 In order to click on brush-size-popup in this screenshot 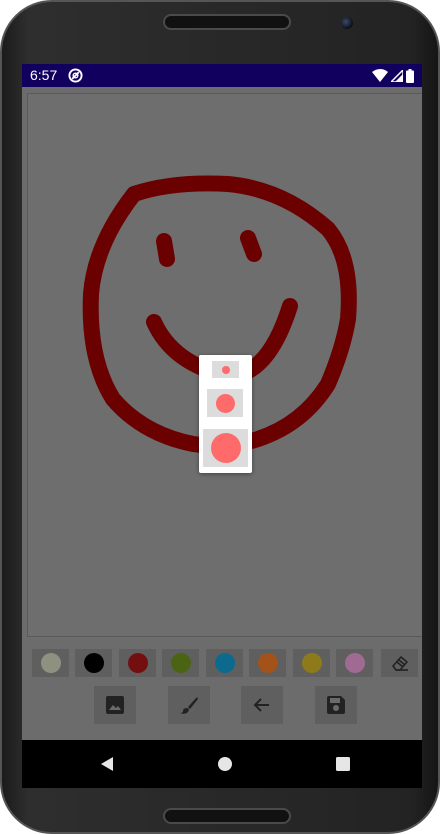, I will do `click(225, 414)`.